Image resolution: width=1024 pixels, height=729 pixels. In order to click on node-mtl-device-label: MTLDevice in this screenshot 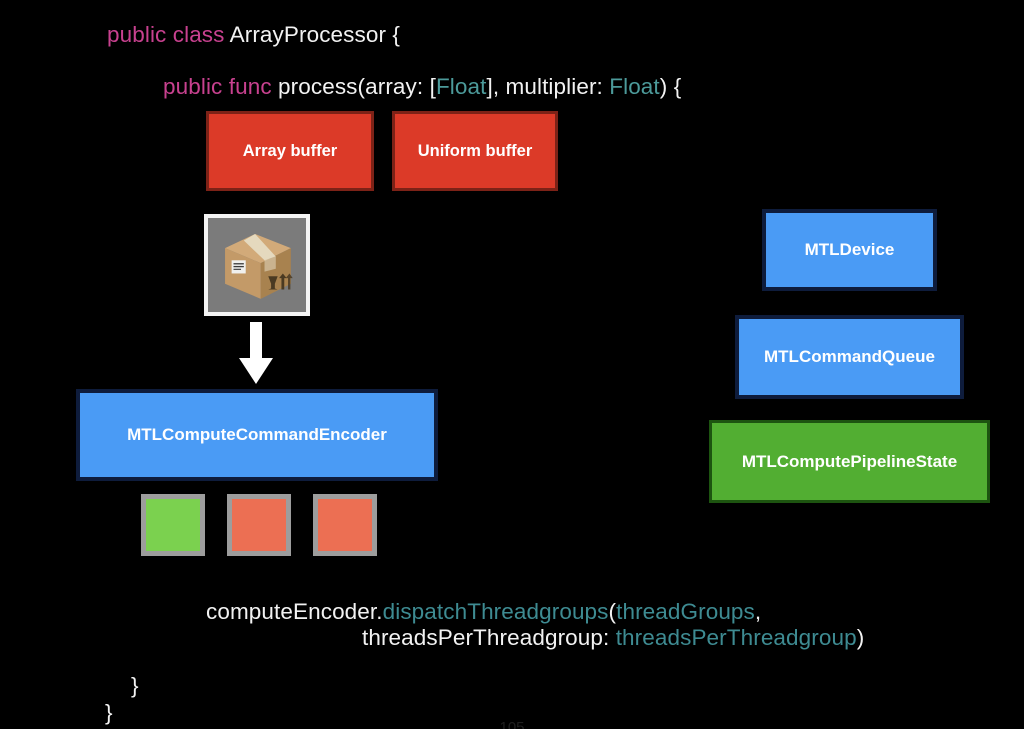, I will do `click(849, 250)`.